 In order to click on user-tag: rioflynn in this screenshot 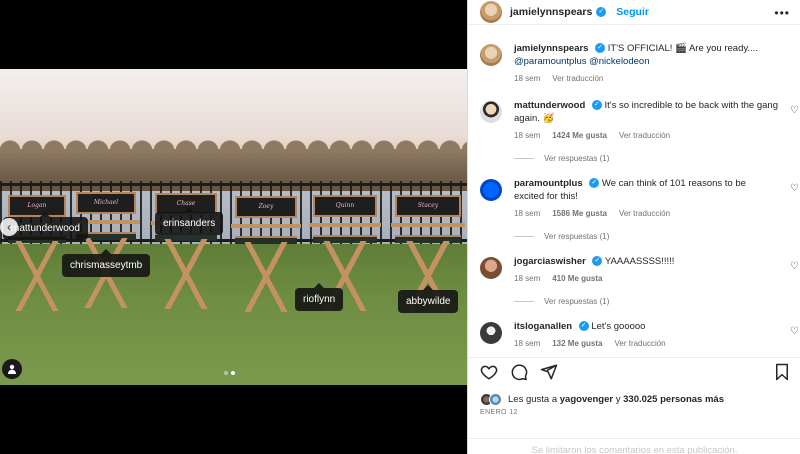, I will do `click(319, 297)`.